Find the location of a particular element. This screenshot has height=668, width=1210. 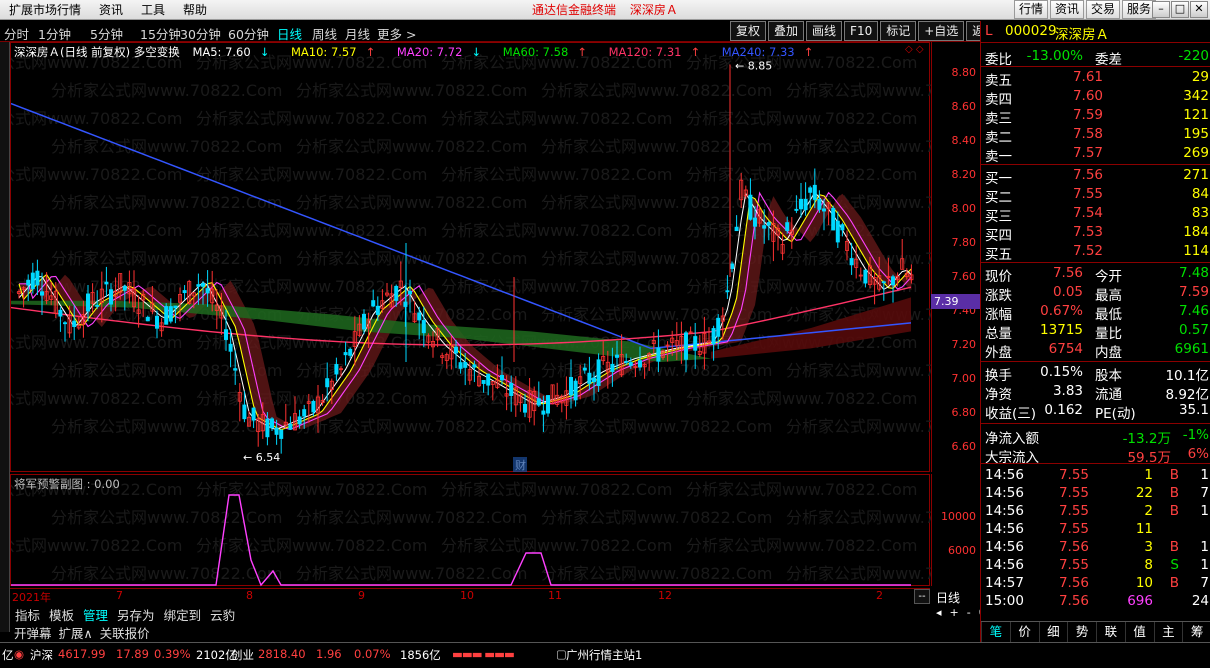

left-side-strip is located at coordinates (5, 337).